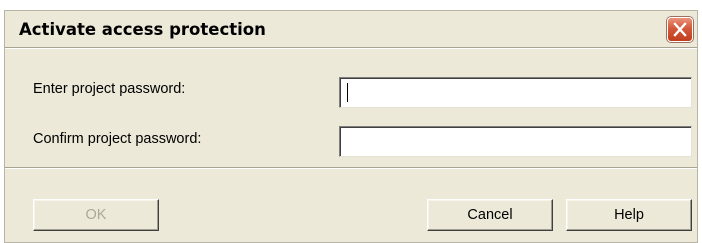  Describe the element at coordinates (347, 92) in the screenshot. I see `text-caret` at that location.